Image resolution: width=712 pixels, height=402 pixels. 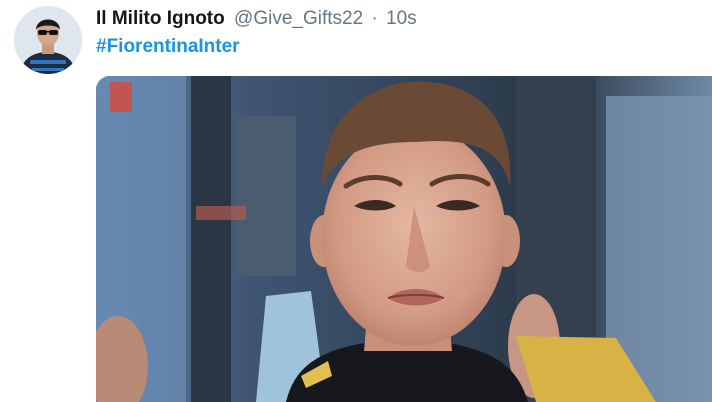 I want to click on tweet-header: Il Milito Ignoto @Give_Gifts22 · 10s, so click(x=256, y=19).